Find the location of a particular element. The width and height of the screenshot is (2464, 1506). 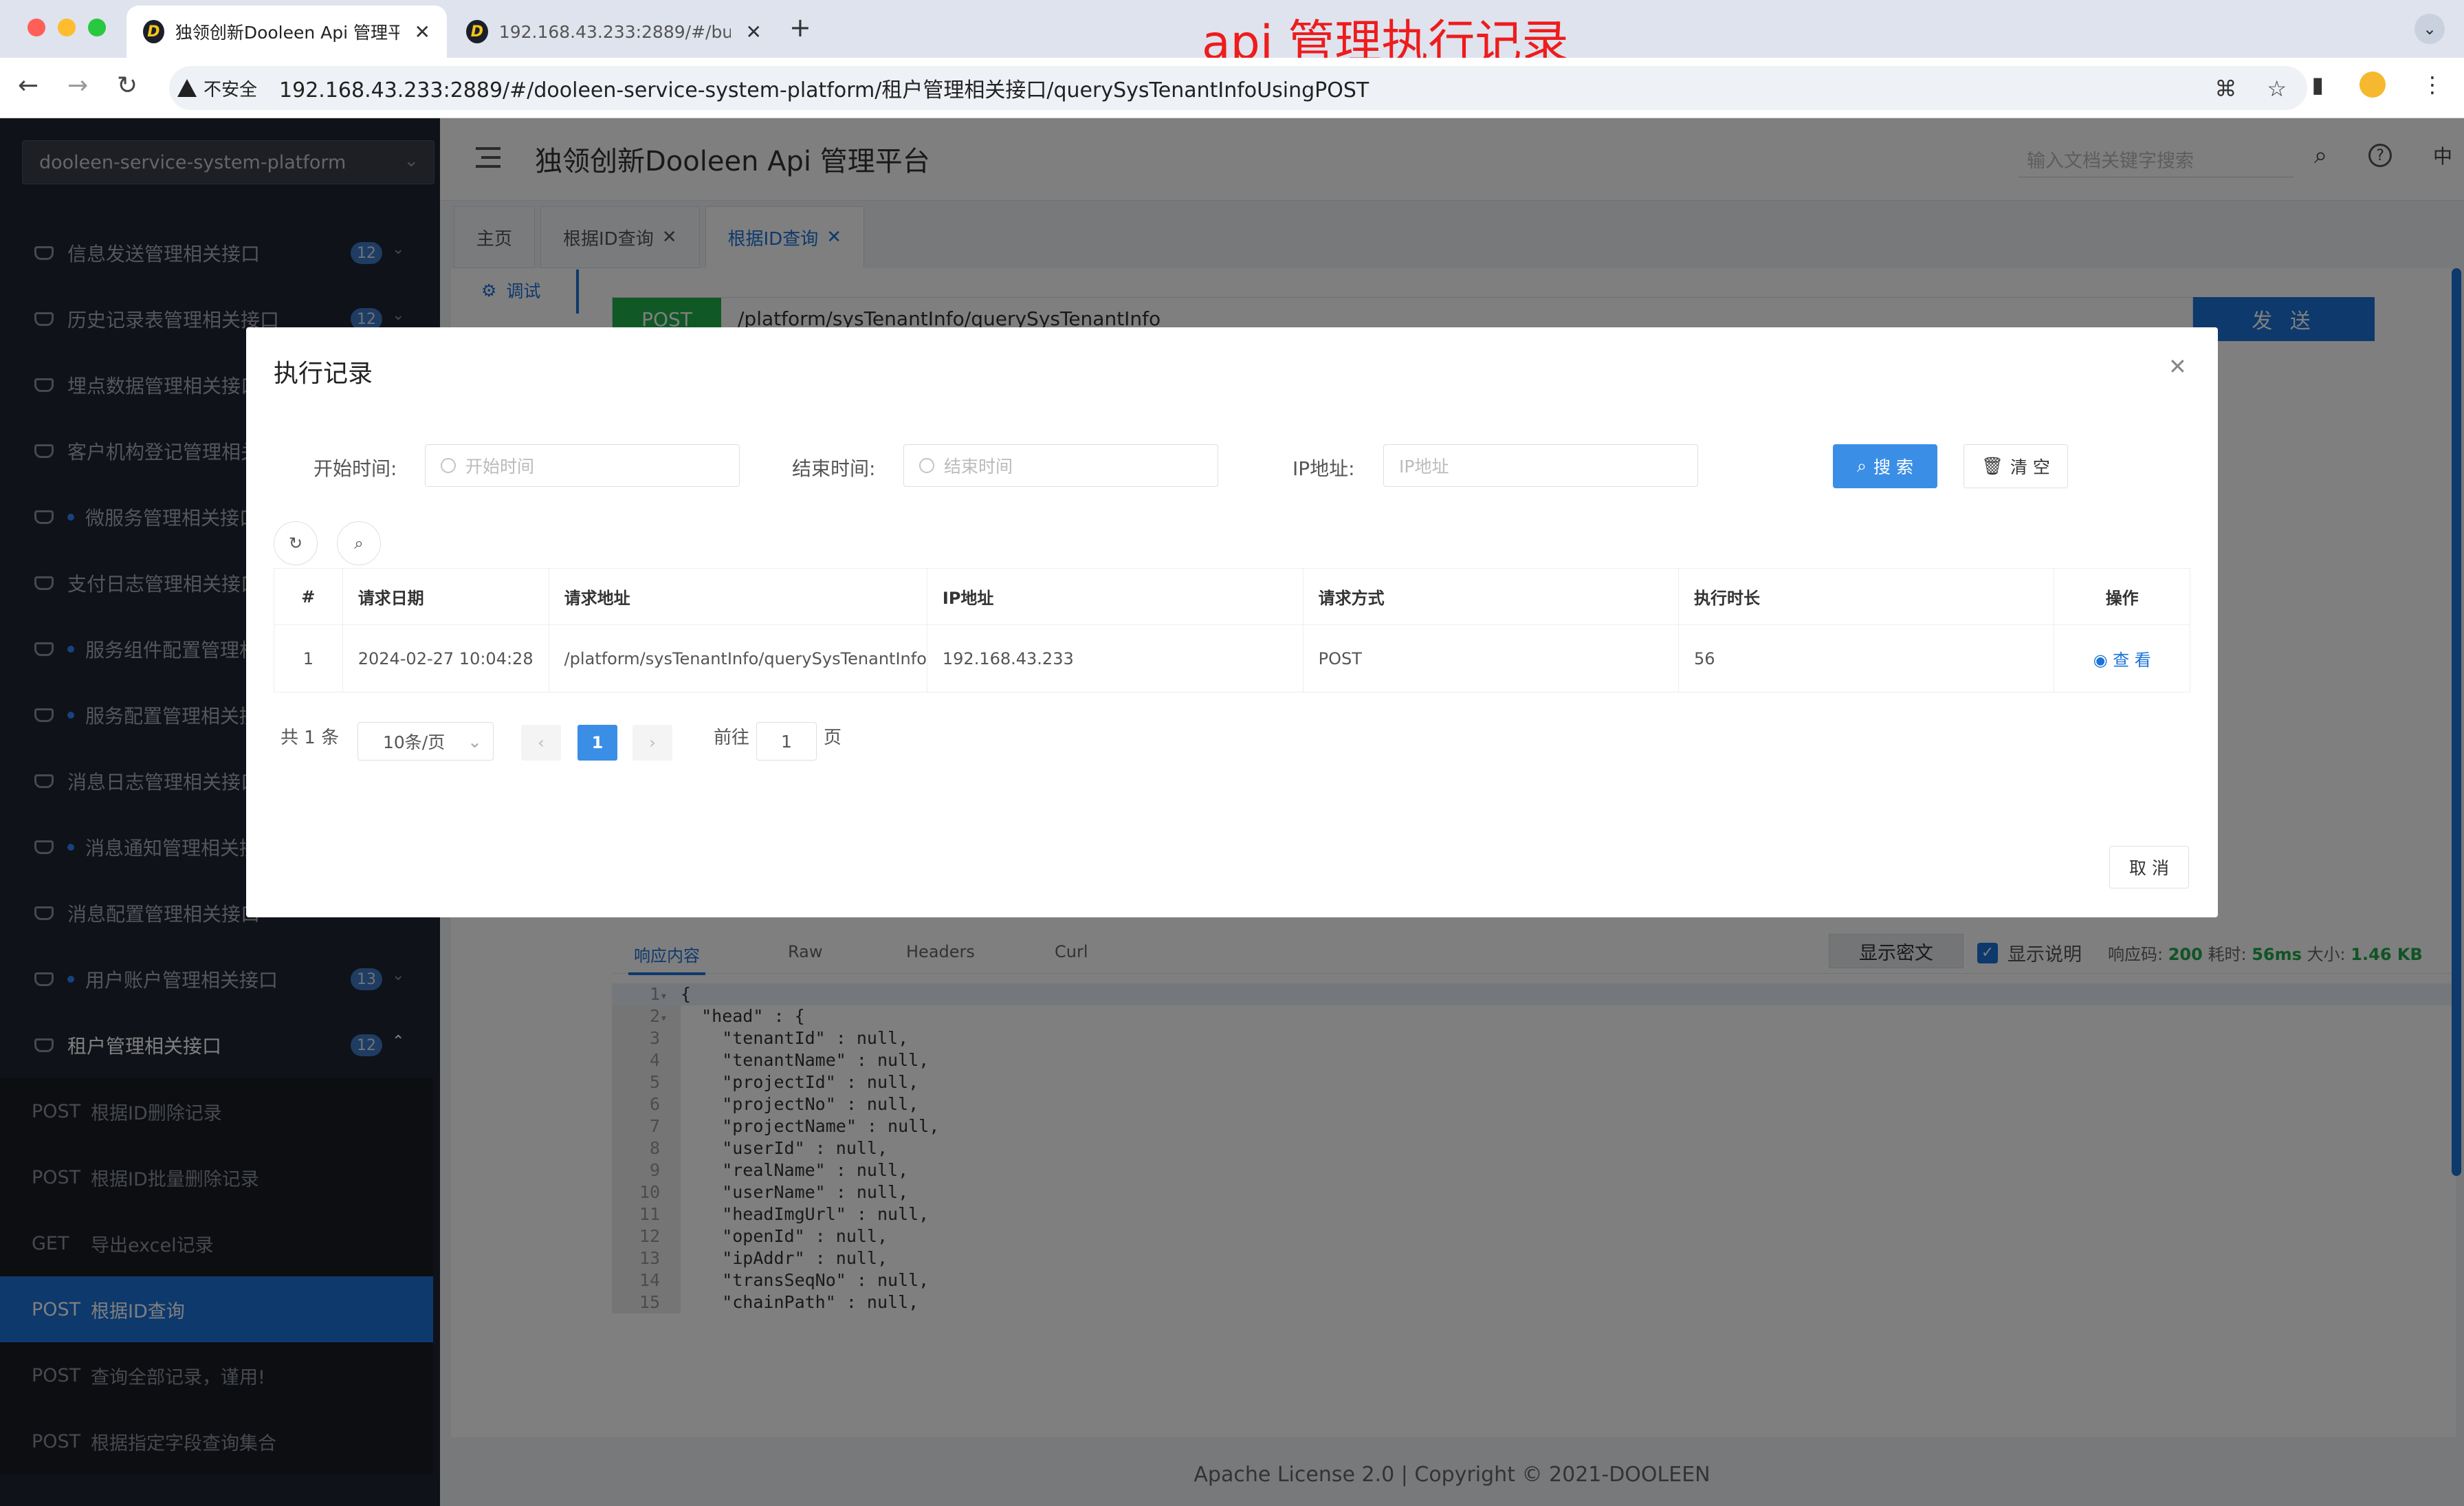

page-size-value: 10条/页 is located at coordinates (414, 742).